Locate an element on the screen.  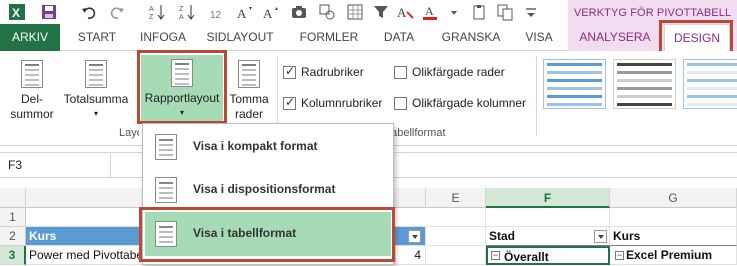
tab-visa: VISA is located at coordinates (539, 37).